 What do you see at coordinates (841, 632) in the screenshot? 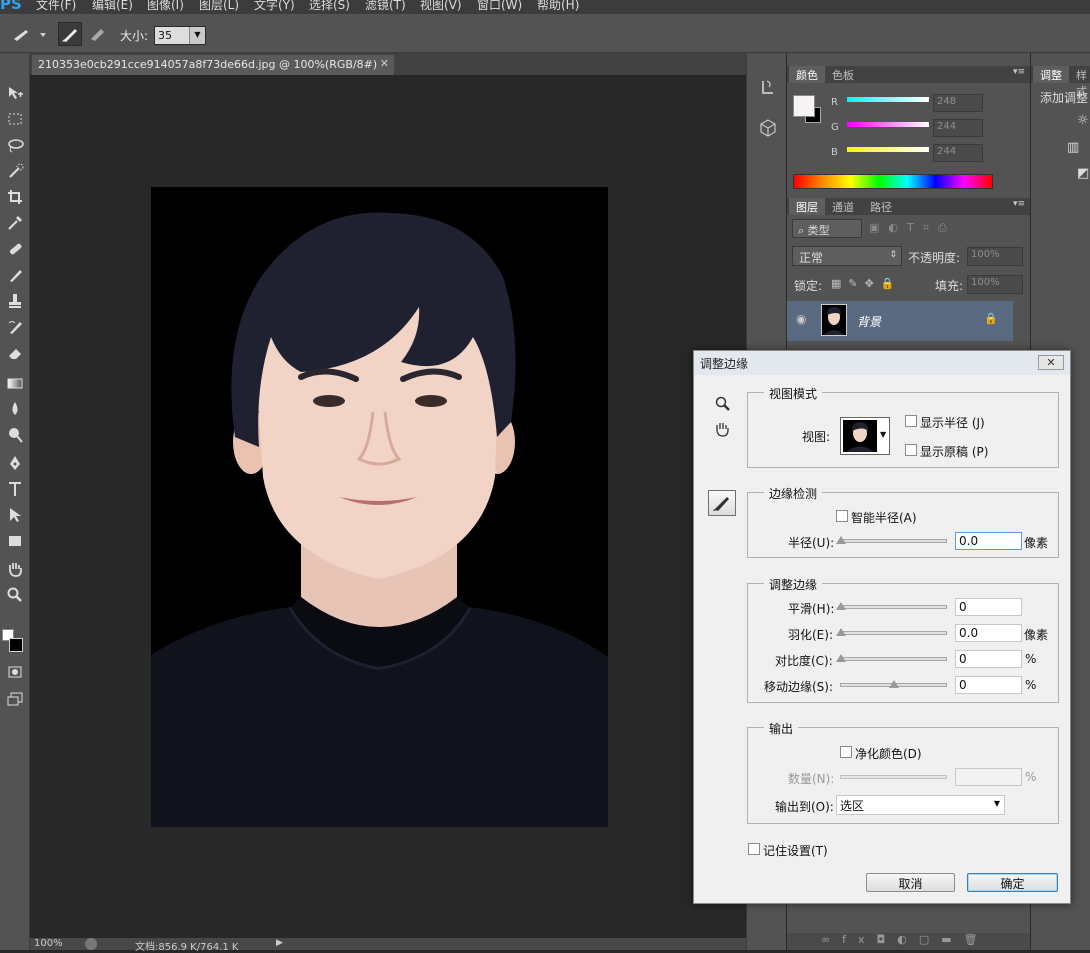
I see `feather-slider-thumb` at bounding box center [841, 632].